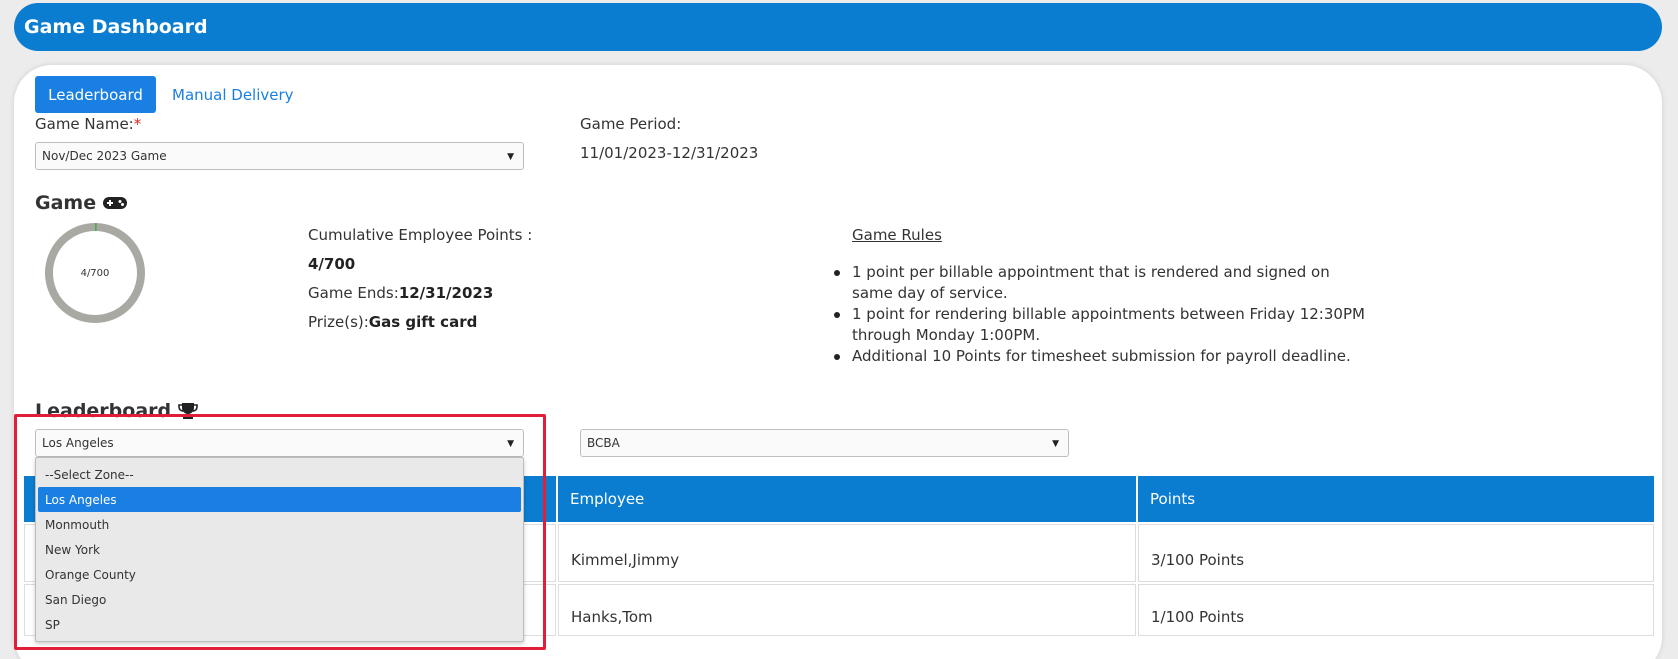  Describe the element at coordinates (103, 411) in the screenshot. I see `leaderboard-heading-text: Leaderboard` at that location.